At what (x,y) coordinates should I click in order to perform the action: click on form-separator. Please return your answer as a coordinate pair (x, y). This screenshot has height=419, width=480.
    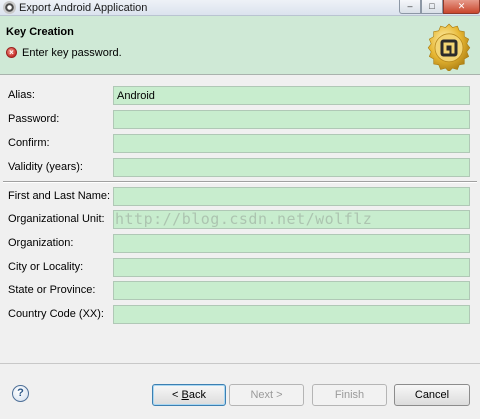
    Looking at the image, I should click on (240, 182).